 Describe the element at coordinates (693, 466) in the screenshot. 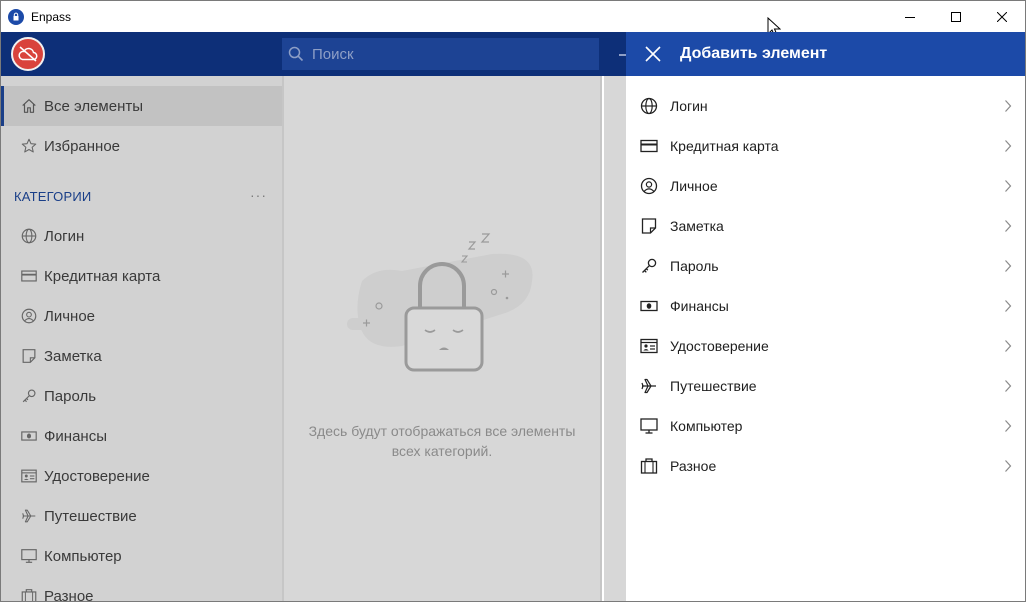

I see `type-item-label: Разное` at that location.